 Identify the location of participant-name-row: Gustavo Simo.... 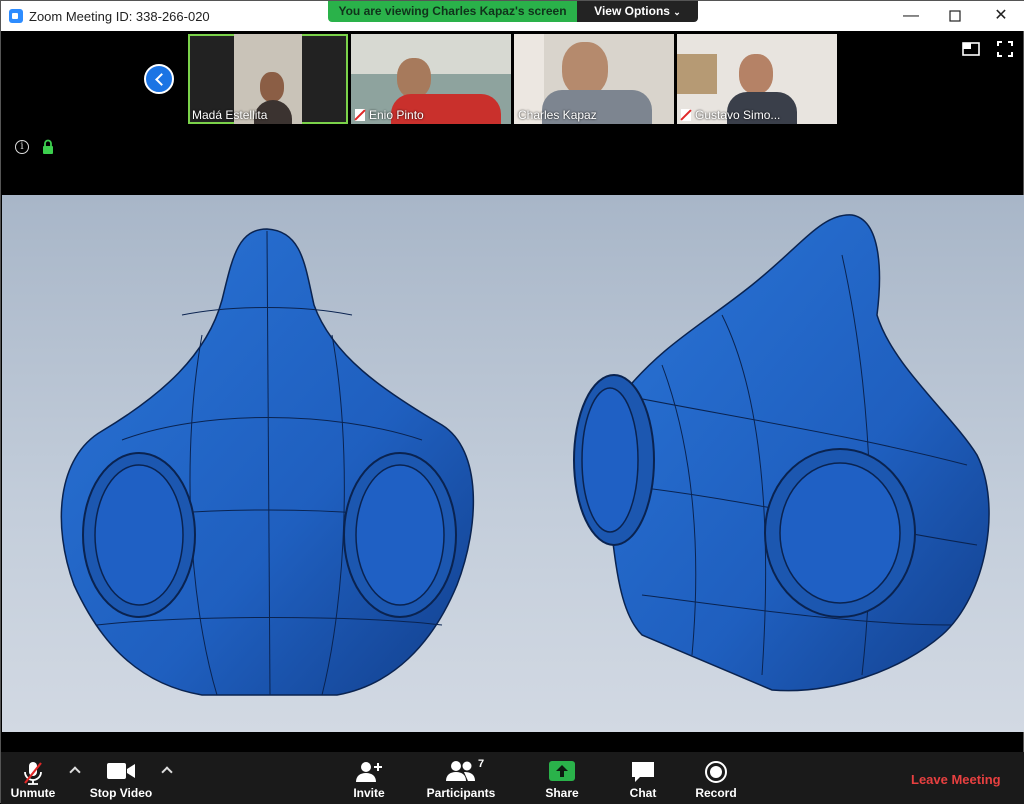
(730, 115).